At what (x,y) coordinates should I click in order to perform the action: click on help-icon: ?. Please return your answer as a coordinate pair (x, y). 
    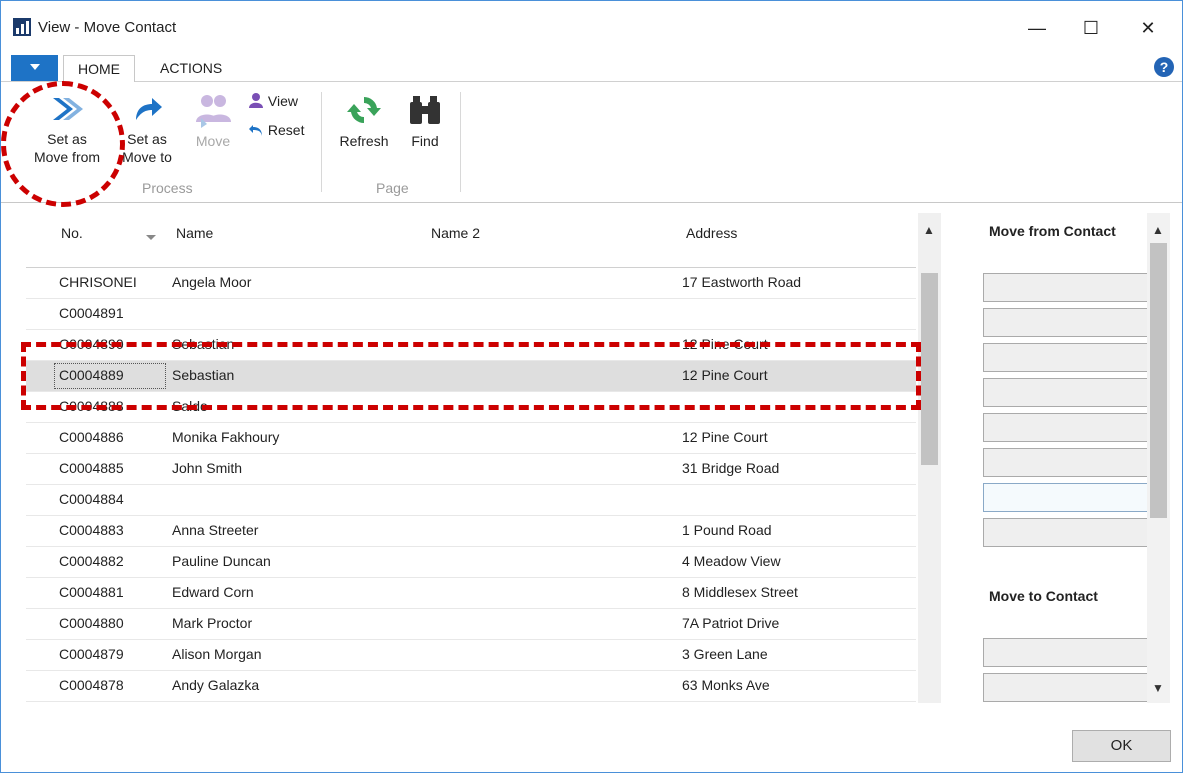
    Looking at the image, I should click on (1164, 67).